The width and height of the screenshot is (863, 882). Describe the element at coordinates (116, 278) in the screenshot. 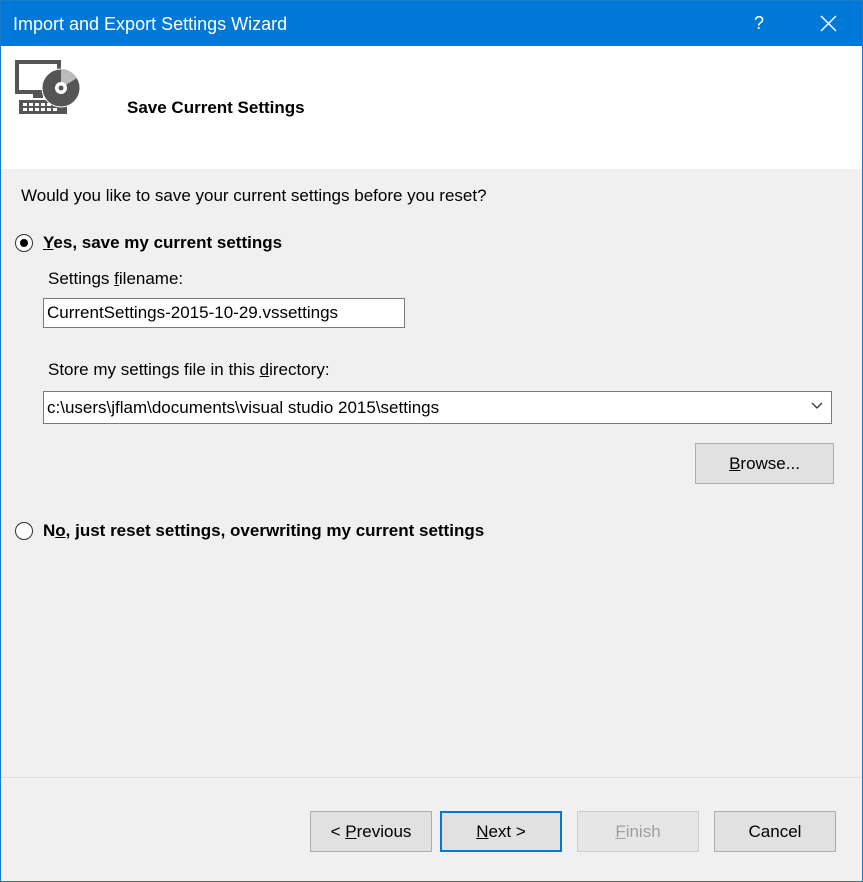

I see `filename-label: Settings filename:` at that location.